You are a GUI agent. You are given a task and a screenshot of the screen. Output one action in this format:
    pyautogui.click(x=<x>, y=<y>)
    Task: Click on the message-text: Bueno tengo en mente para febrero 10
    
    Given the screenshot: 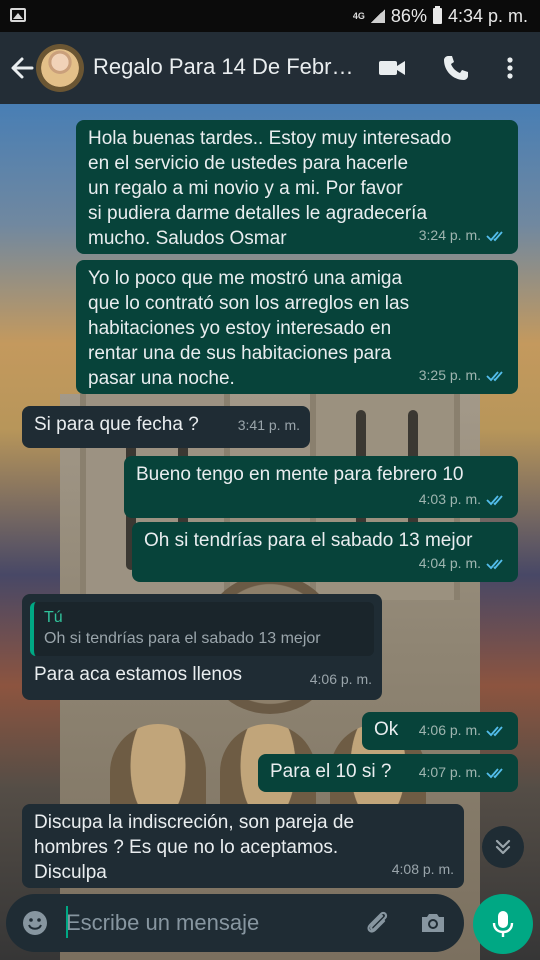 What is the action you would take?
    pyautogui.click(x=300, y=474)
    